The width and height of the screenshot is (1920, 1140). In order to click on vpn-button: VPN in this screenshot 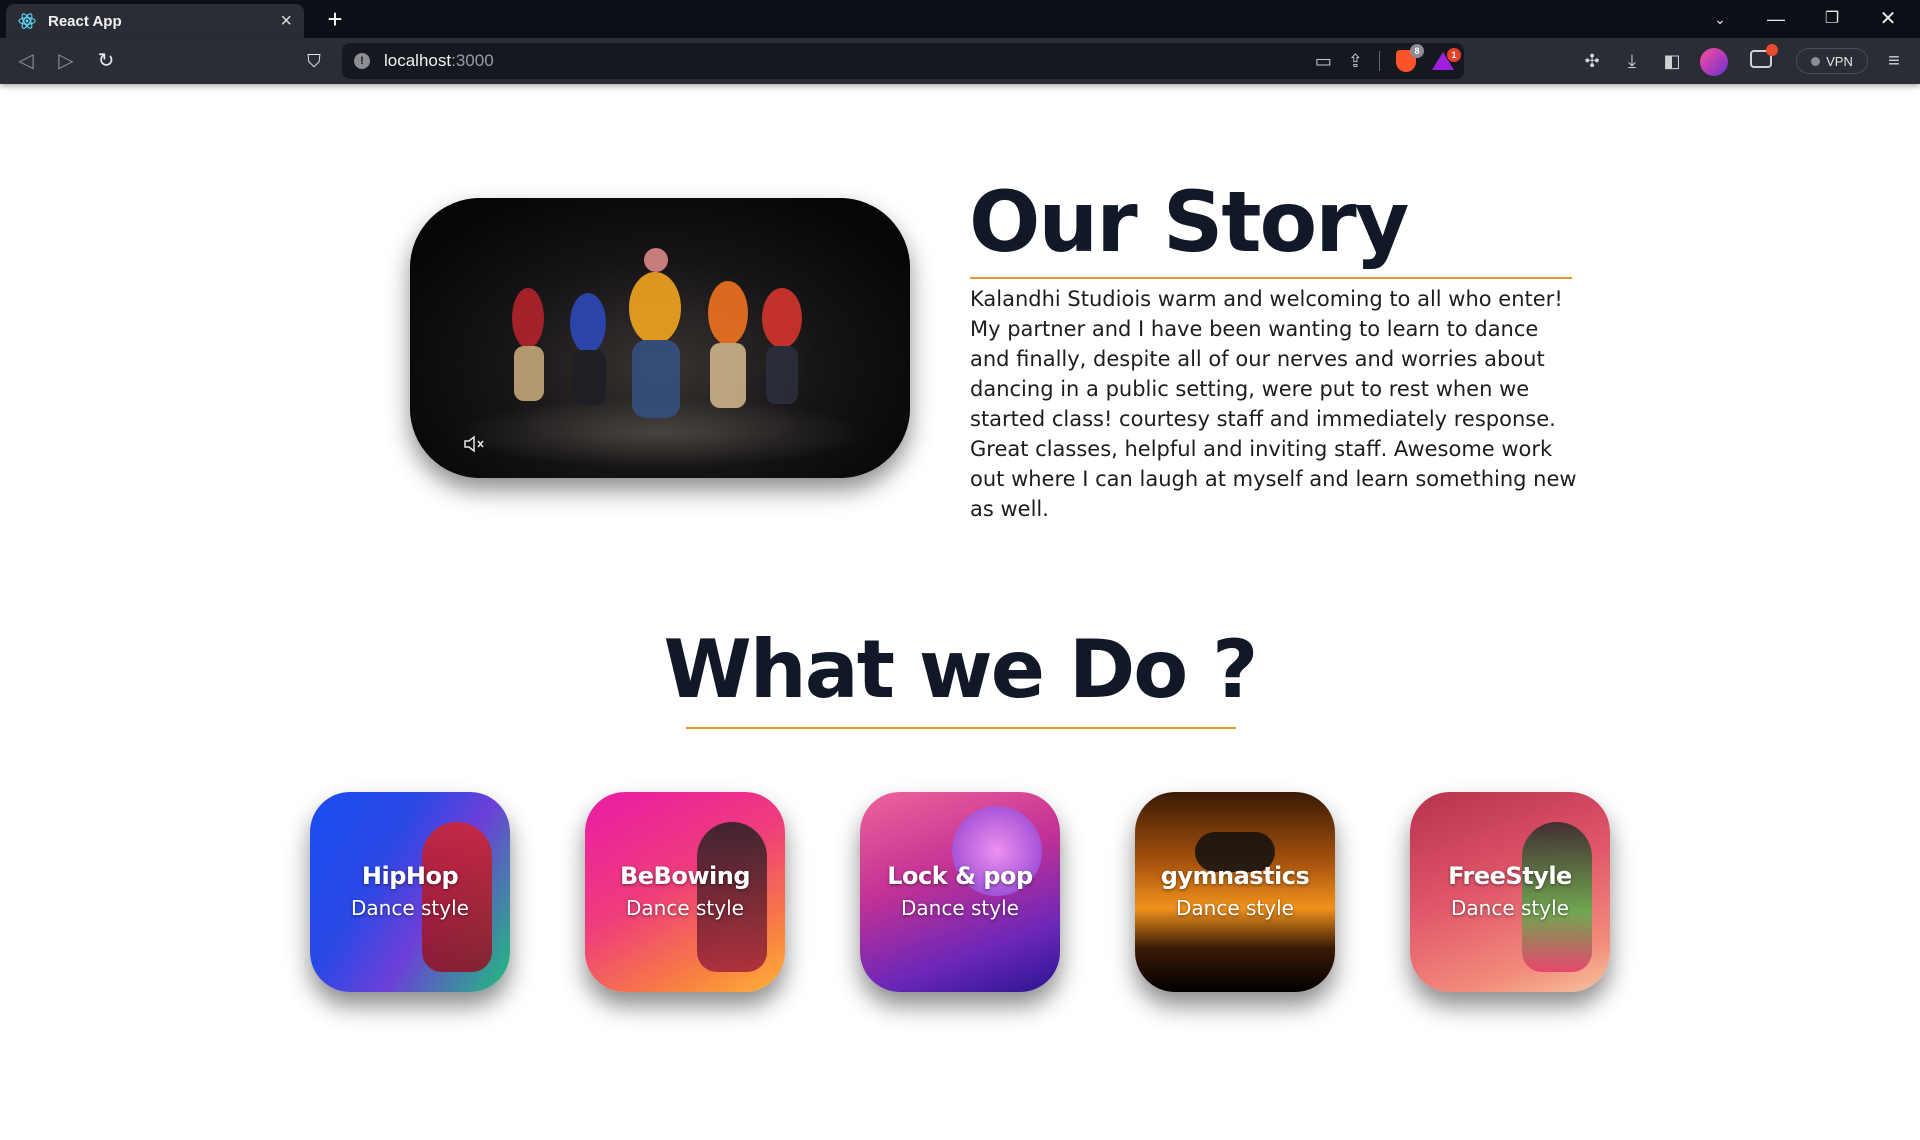, I will do `click(1832, 61)`.